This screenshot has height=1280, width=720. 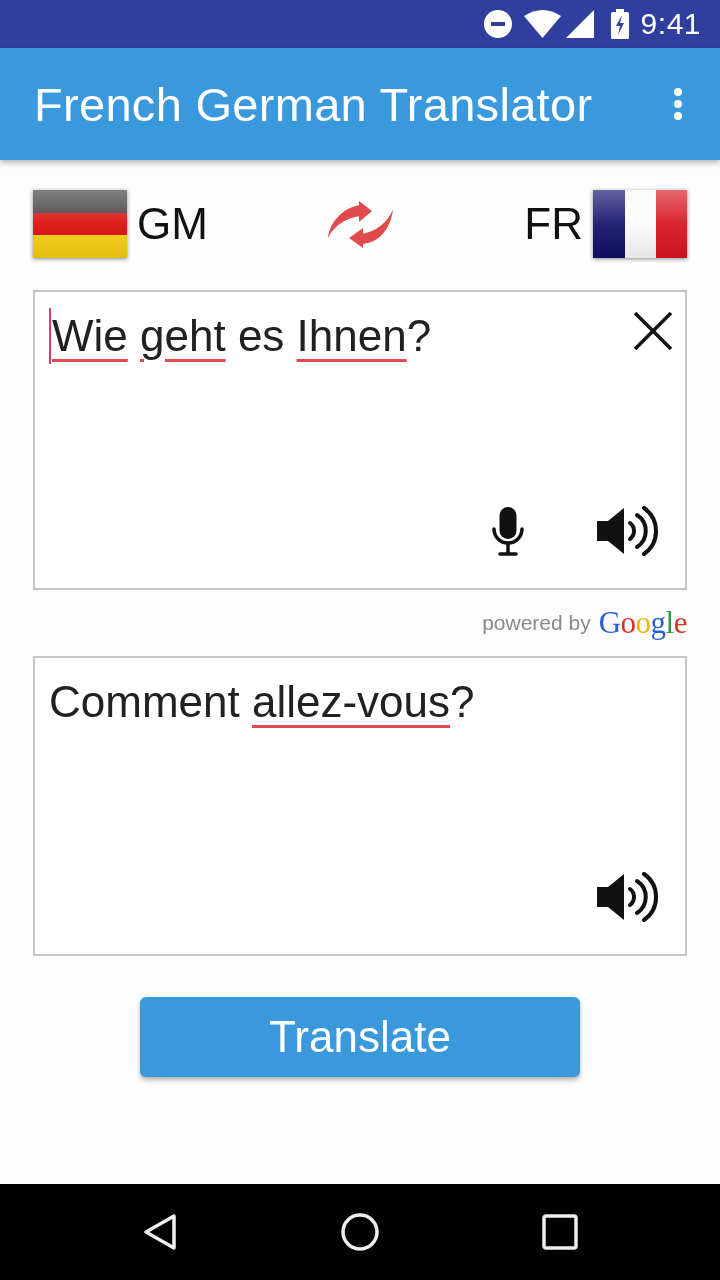 I want to click on home-icon, so click(x=360, y=1232).